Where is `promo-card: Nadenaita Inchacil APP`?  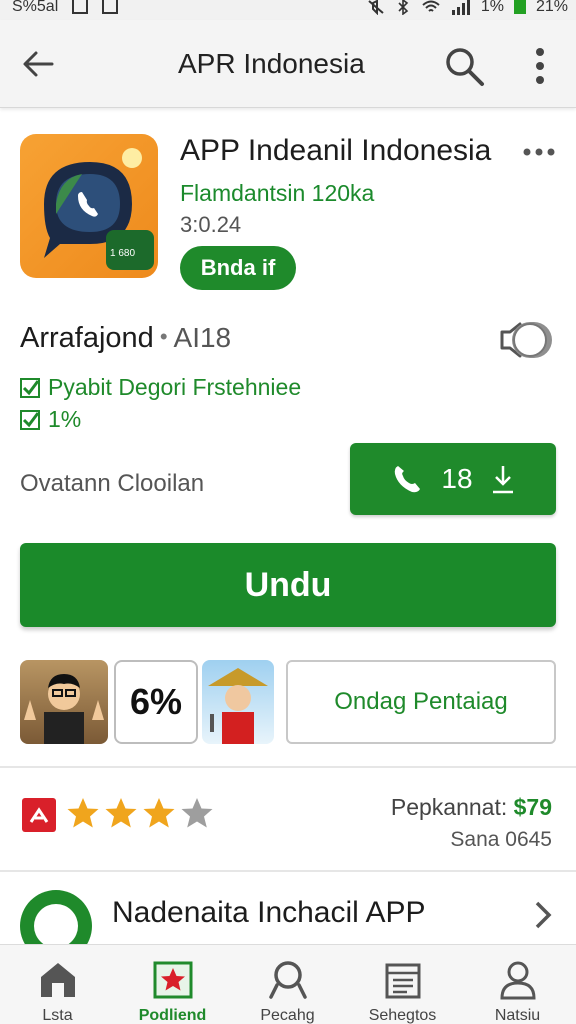
promo-card: Nadenaita Inchacil APP is located at coordinates (288, 907).